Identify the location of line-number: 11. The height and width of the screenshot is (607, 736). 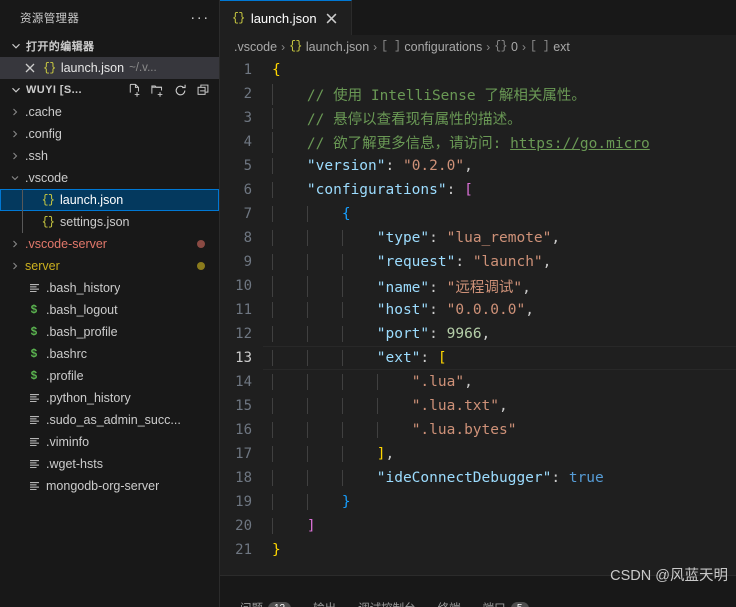
(243, 310).